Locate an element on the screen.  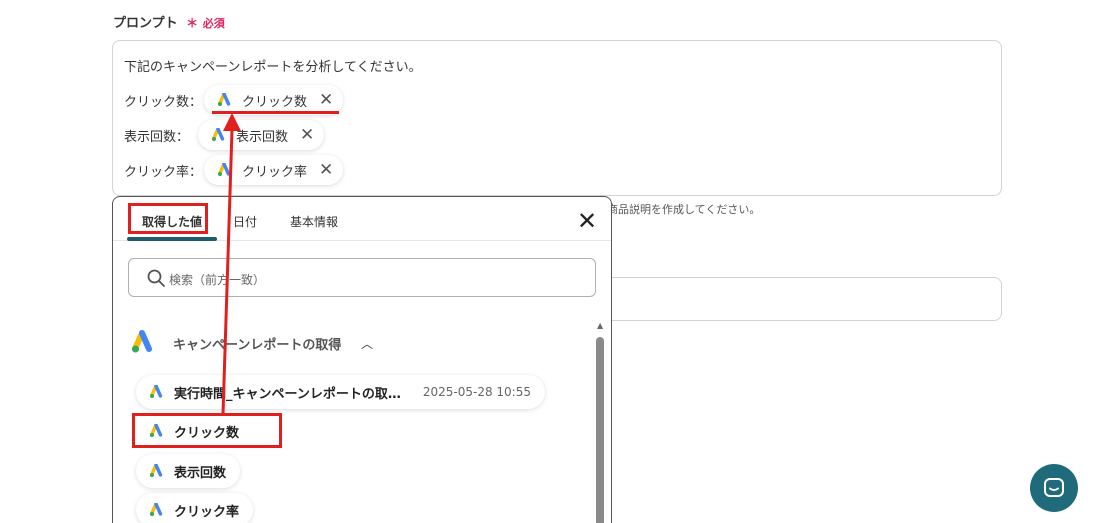
chip-label: 表示回数 is located at coordinates (262, 137).